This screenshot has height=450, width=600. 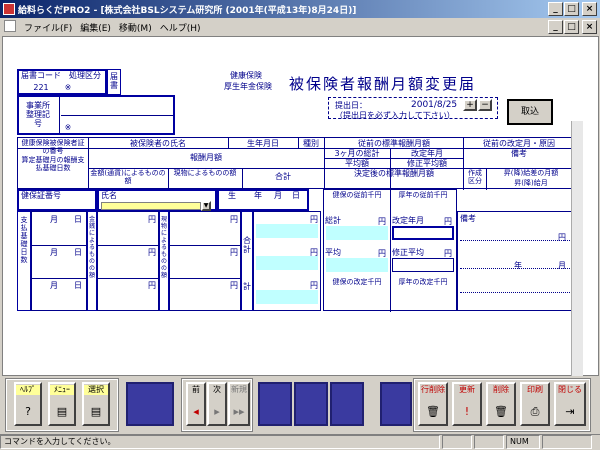 I want to click on prev-button: 前 ◂, so click(x=196, y=404).